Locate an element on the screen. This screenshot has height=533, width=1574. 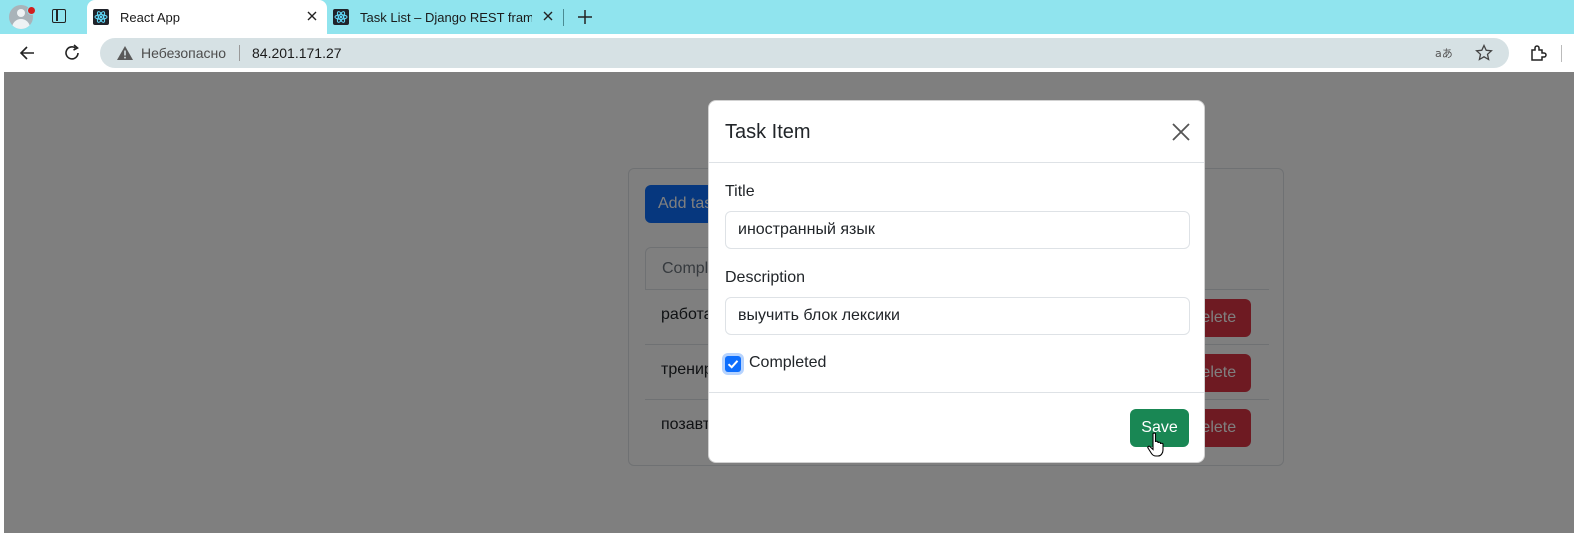
url-separator is located at coordinates (239, 53).